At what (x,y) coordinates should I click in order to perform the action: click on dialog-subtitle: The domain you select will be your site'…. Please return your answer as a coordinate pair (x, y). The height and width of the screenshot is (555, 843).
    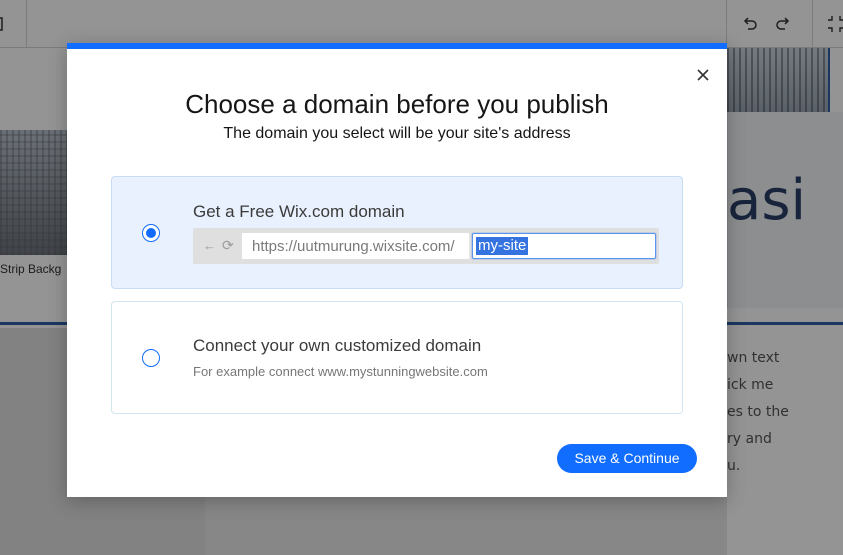
    Looking at the image, I should click on (397, 133).